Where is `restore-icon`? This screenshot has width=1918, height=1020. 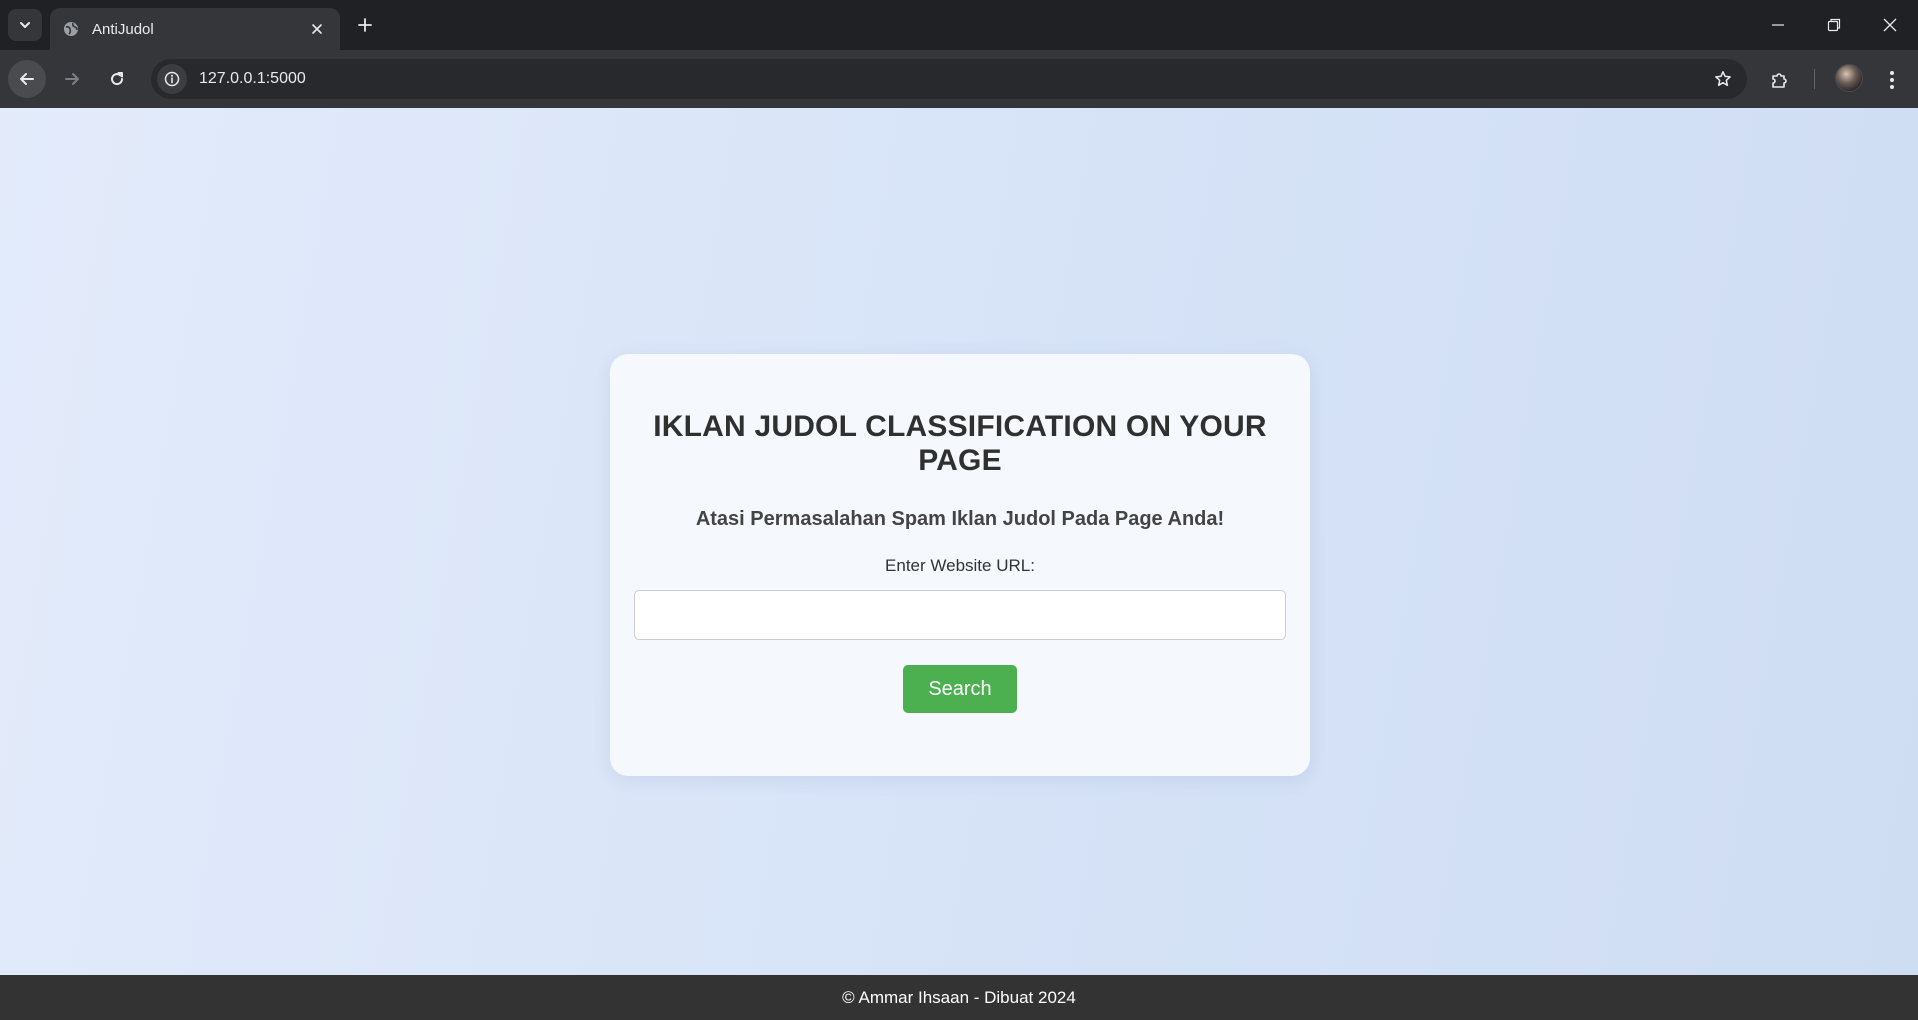 restore-icon is located at coordinates (1834, 25).